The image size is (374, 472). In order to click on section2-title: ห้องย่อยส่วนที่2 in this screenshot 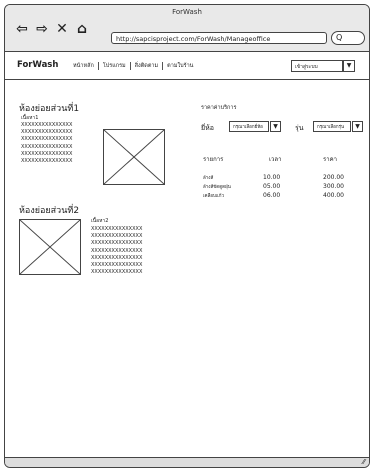, I will do `click(49, 211)`.